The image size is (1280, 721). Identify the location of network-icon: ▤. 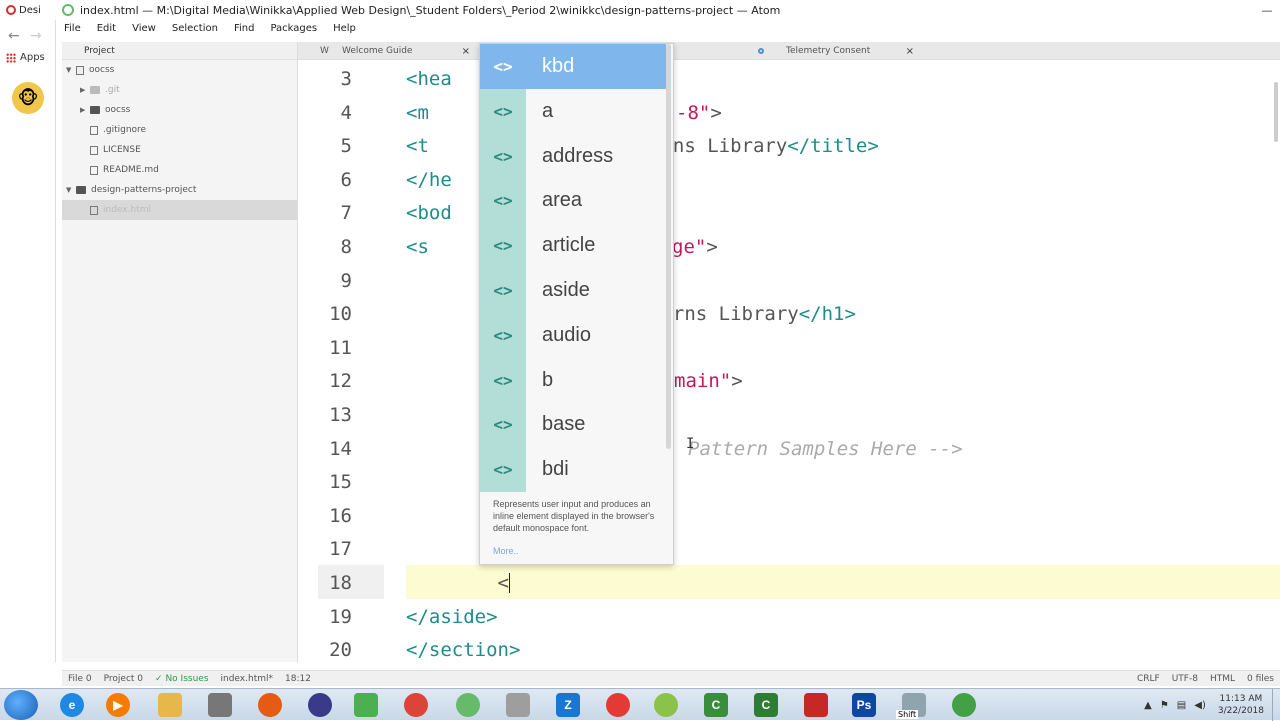
(1181, 705).